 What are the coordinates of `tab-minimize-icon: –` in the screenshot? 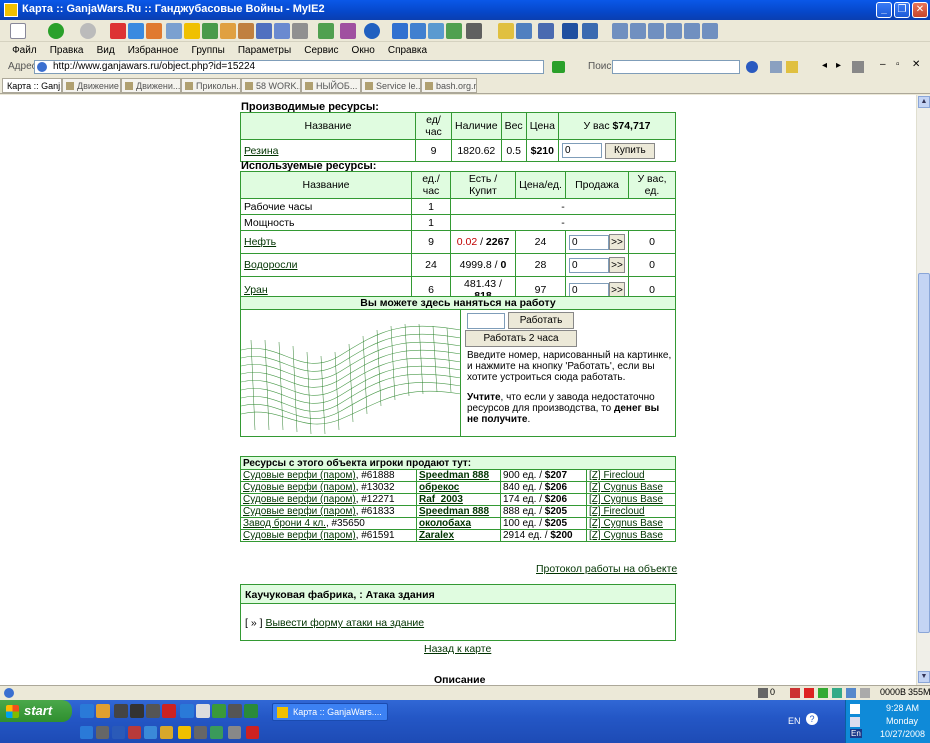 It's located at (883, 64).